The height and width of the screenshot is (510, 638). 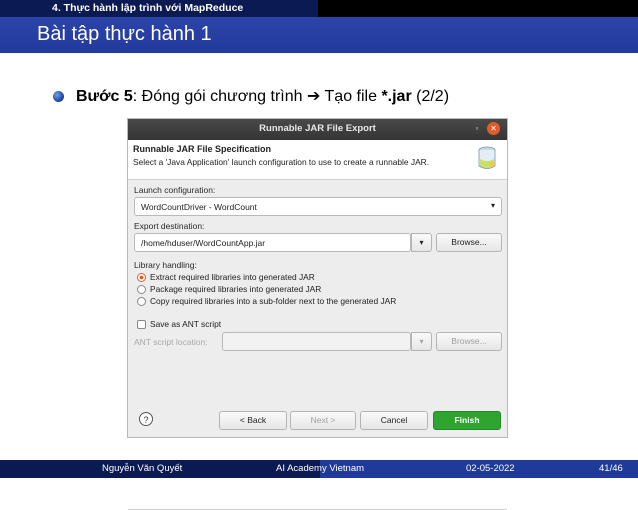 I want to click on package-libraries-radio, so click(x=141, y=289).